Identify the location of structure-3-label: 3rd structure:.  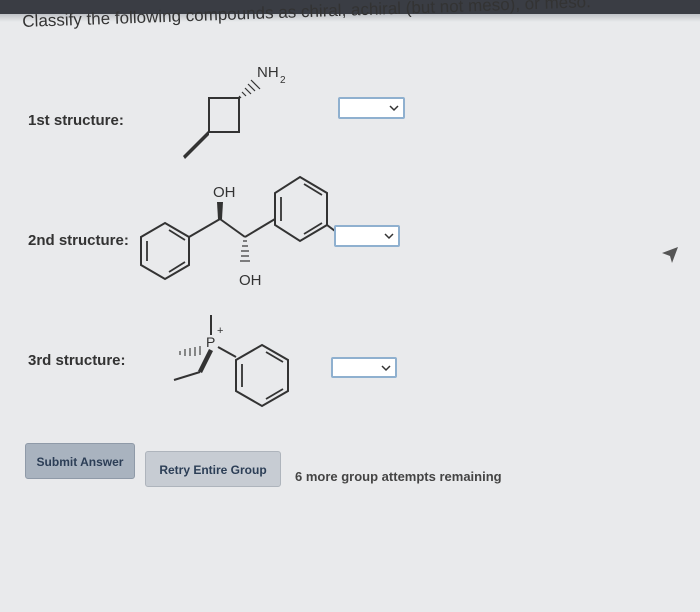
(77, 360).